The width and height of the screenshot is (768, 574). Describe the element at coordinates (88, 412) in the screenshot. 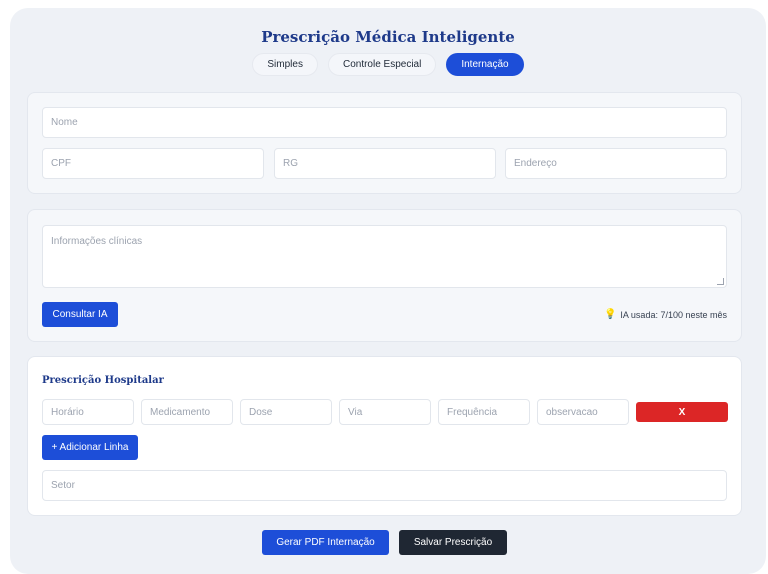

I see `horario-input: Horário` at that location.